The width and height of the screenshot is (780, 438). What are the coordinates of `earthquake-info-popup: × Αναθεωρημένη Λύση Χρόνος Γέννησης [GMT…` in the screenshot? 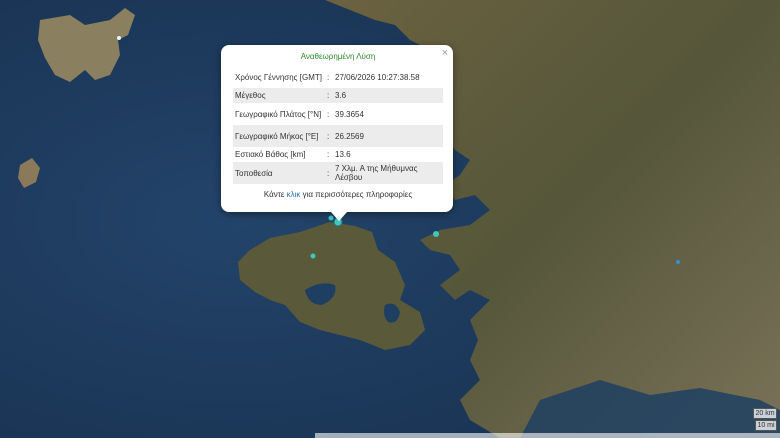 It's located at (337, 133).